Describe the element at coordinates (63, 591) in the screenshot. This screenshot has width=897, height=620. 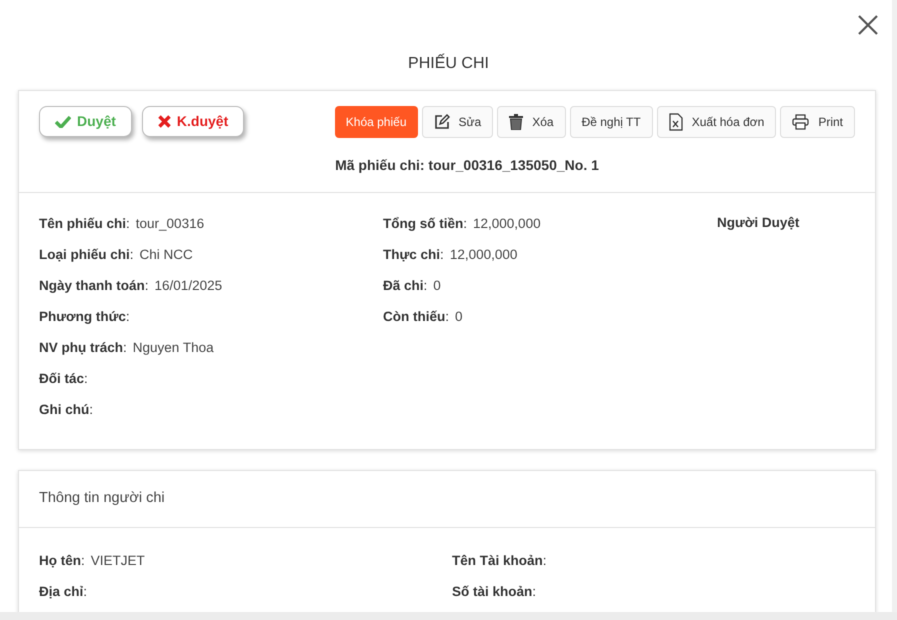
I see `field-label: Địa chỉ:` at that location.